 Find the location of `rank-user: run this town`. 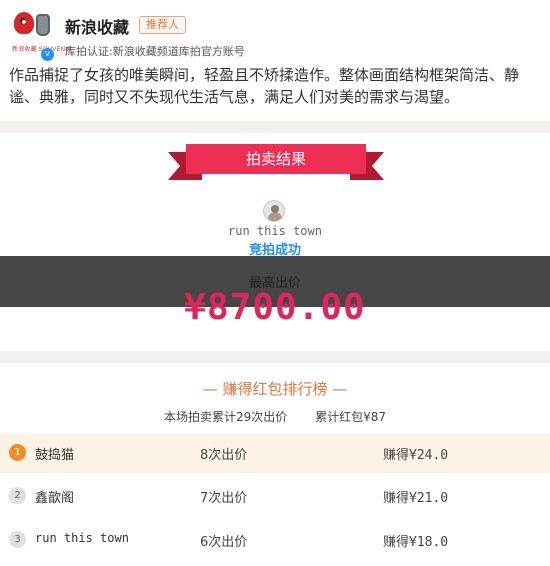

rank-user: run this town is located at coordinates (82, 538).